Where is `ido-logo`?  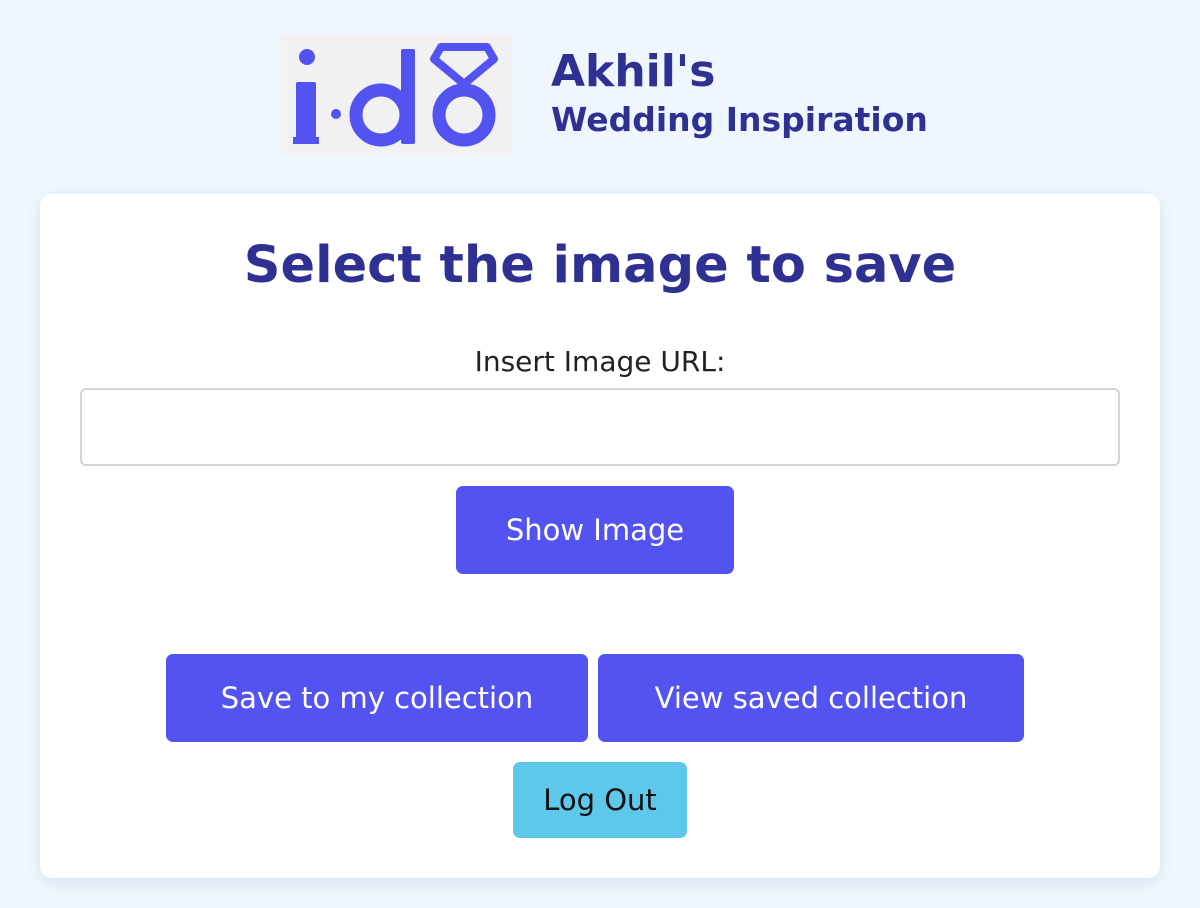 ido-logo is located at coordinates (396, 94).